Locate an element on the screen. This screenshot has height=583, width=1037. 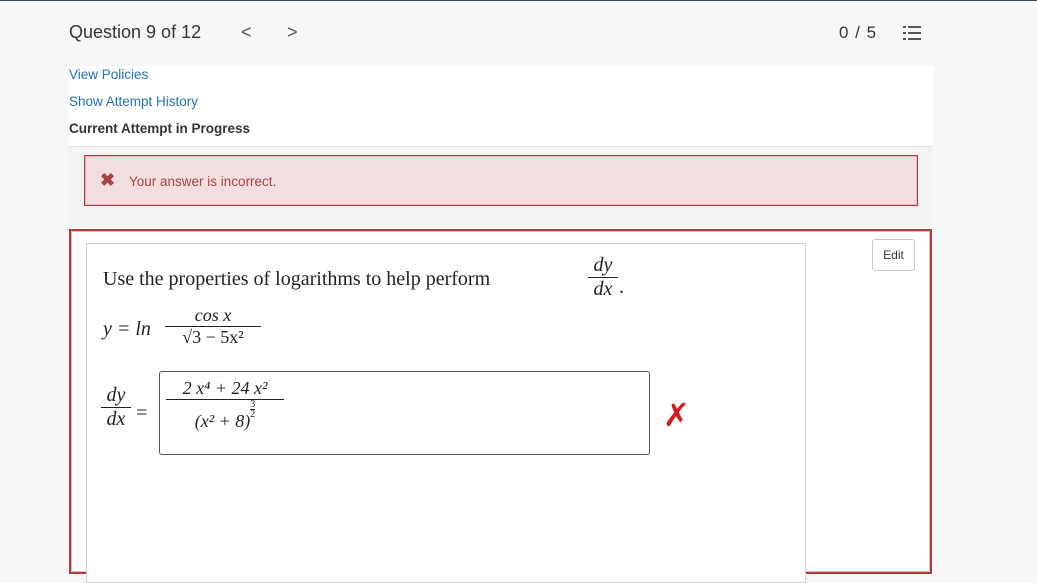
score-display: 0 / 5 is located at coordinates (858, 32).